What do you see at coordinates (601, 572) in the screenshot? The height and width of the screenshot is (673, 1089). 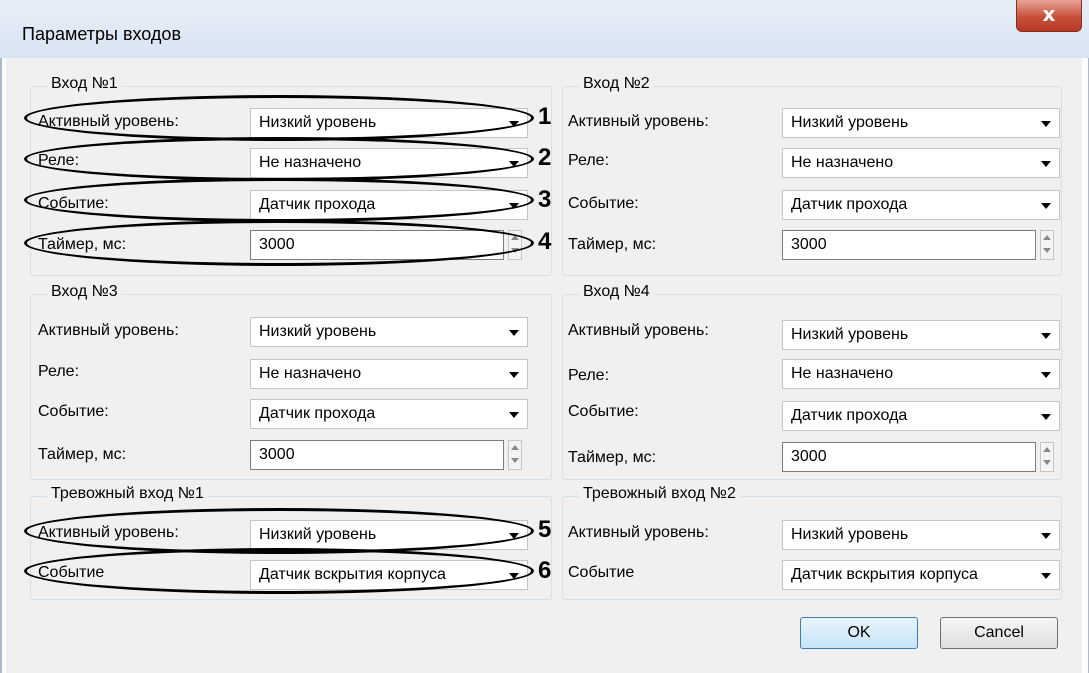 I see `alarm2-event-label: Событие` at bounding box center [601, 572].